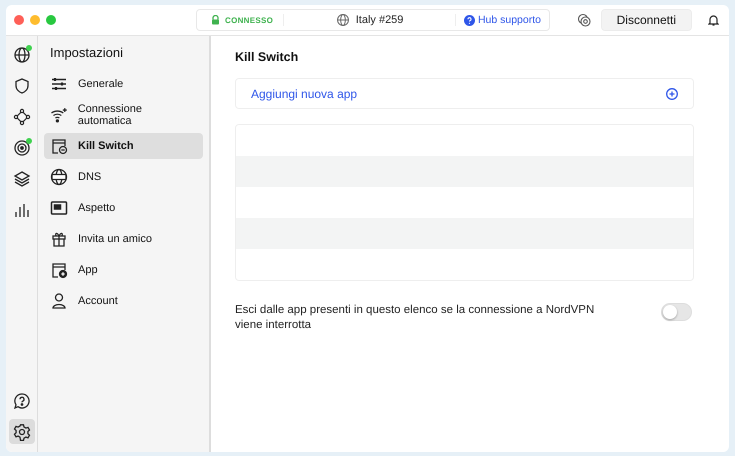  I want to click on kill-switch-description: Esci dalle app presenti in questo elenco se la connessione a NordVPN viene interrotta, so click(415, 318).